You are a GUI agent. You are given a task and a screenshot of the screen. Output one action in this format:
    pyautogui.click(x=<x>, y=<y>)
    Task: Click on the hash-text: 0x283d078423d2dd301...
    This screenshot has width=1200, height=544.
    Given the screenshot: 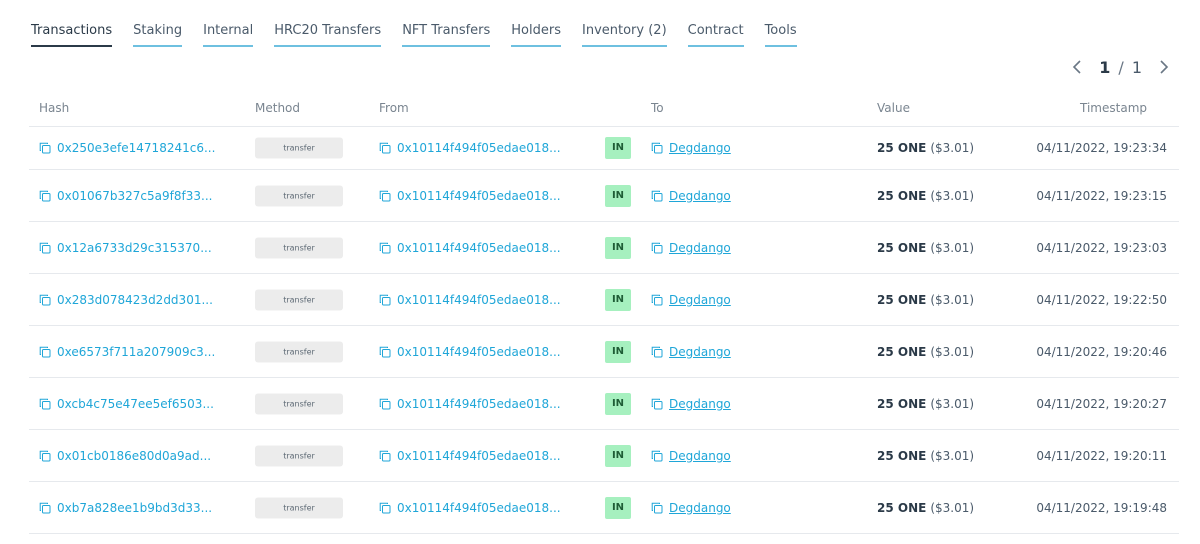 What is the action you would take?
    pyautogui.click(x=135, y=300)
    